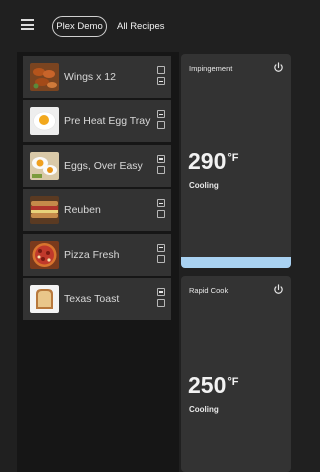  Describe the element at coordinates (79, 26) in the screenshot. I see `store-selector: Plex Demo` at that location.